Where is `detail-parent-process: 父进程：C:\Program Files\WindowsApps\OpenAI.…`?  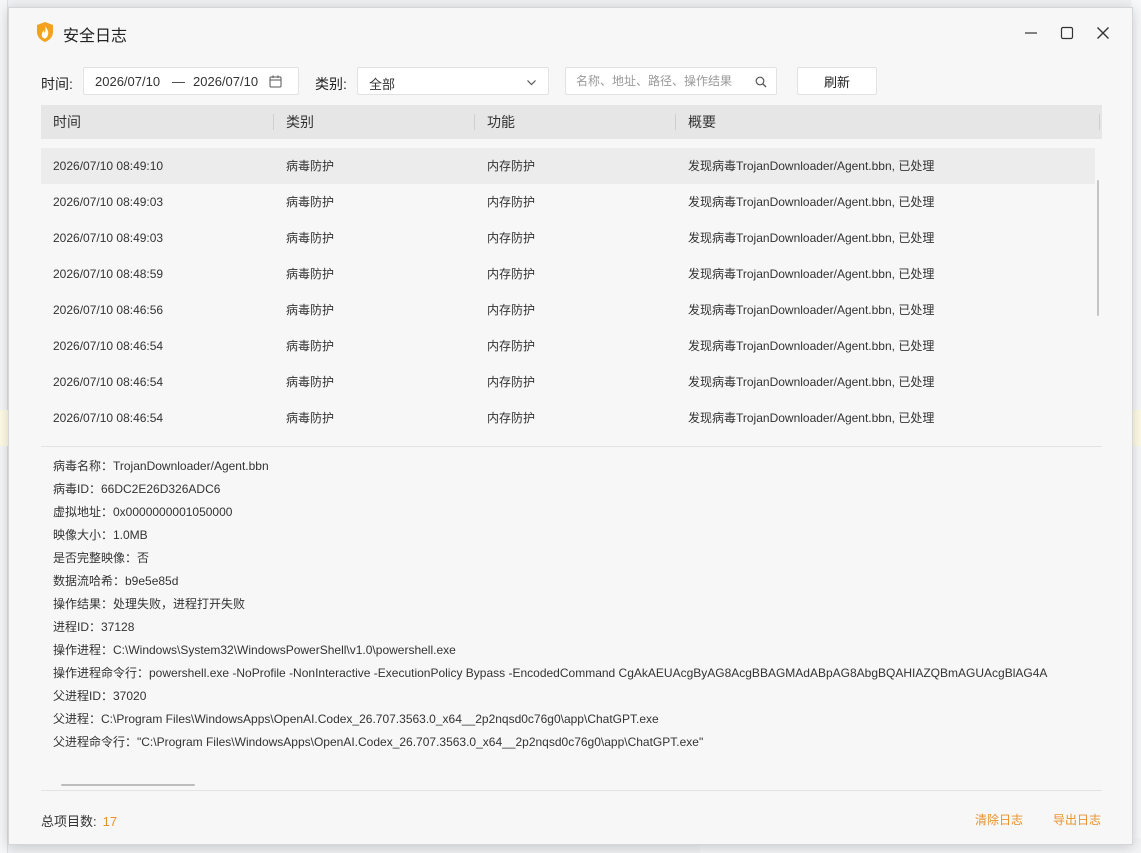
detail-parent-process: 父进程：C:\Program Files\WindowsApps\OpenAI.… is located at coordinates (356, 719).